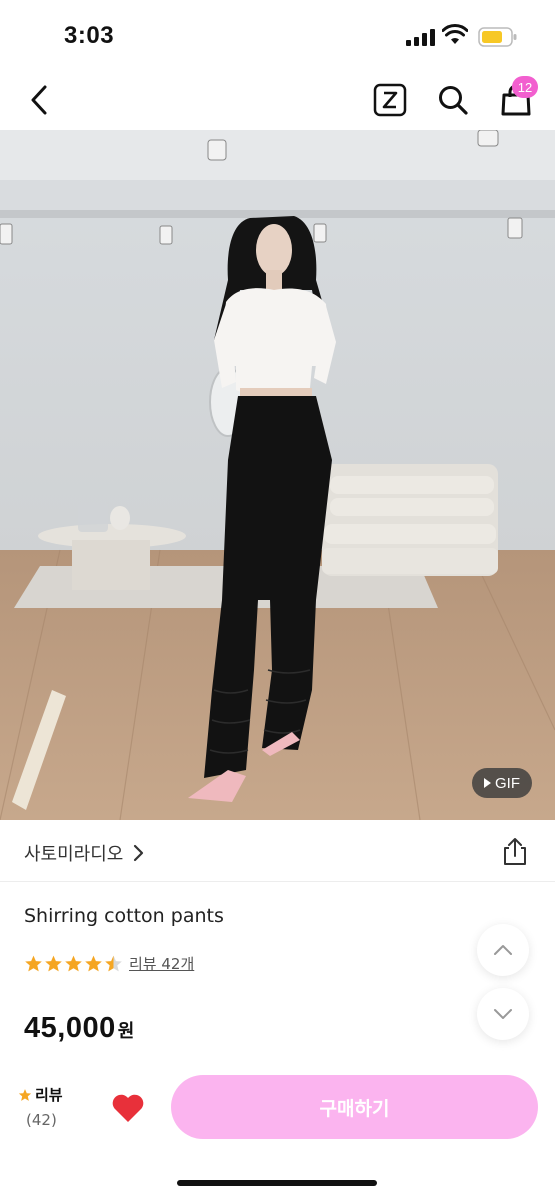  I want to click on heart-icon, so click(128, 1108).